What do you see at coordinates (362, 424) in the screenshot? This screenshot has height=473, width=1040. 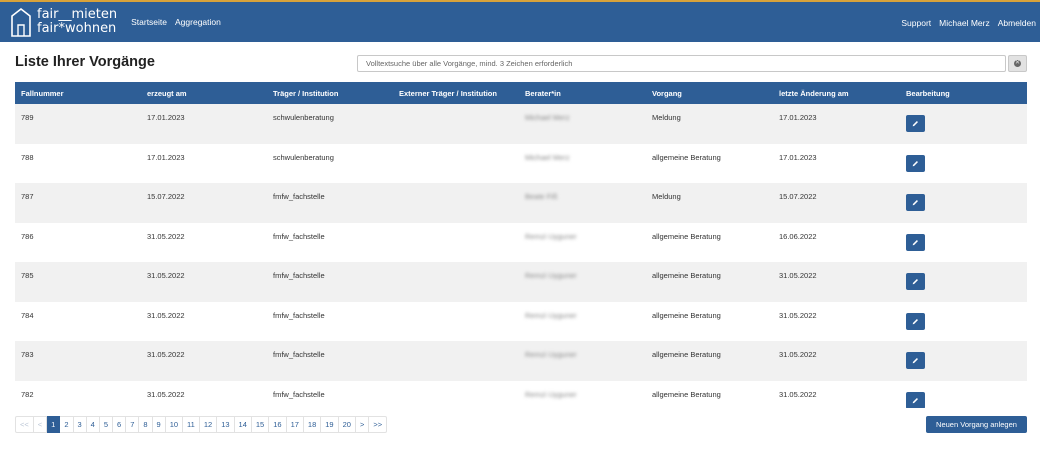 I see `pagination-next: >` at bounding box center [362, 424].